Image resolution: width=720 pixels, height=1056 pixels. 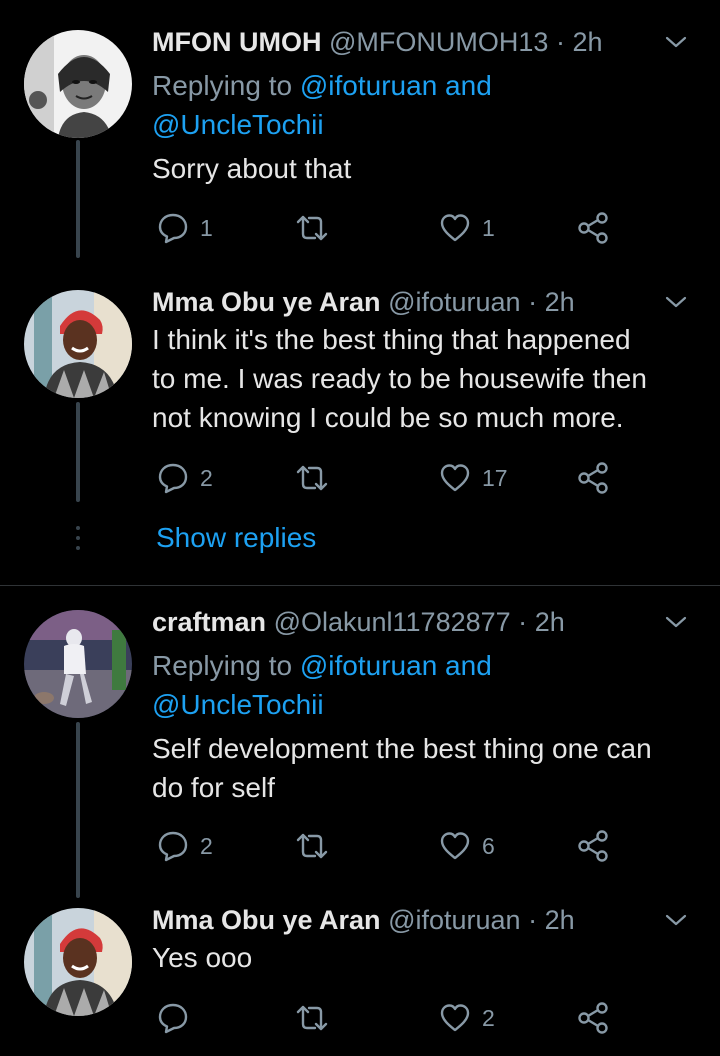 I want to click on tweet-text: Yes ooo, so click(x=421, y=957).